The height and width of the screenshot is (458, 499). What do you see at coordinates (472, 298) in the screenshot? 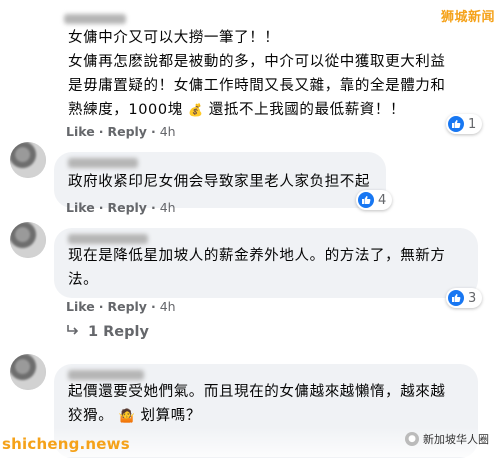
I see `reaction-count-3: 3` at bounding box center [472, 298].